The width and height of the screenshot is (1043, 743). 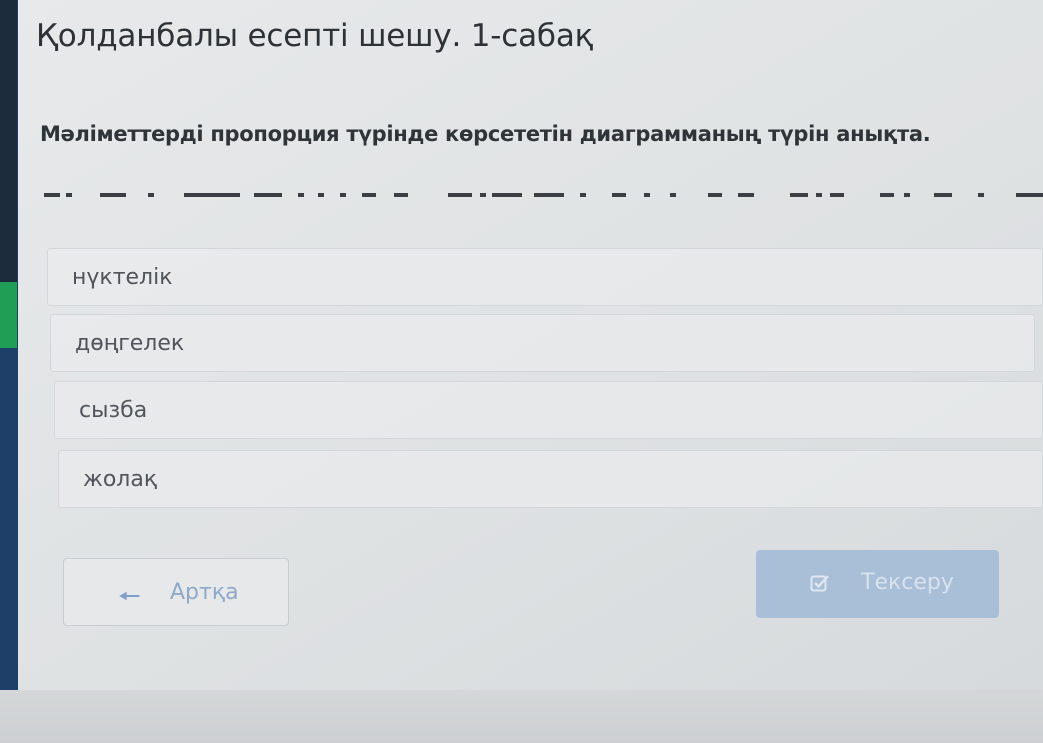 I want to click on check-button: Тексеру, so click(x=877, y=584).